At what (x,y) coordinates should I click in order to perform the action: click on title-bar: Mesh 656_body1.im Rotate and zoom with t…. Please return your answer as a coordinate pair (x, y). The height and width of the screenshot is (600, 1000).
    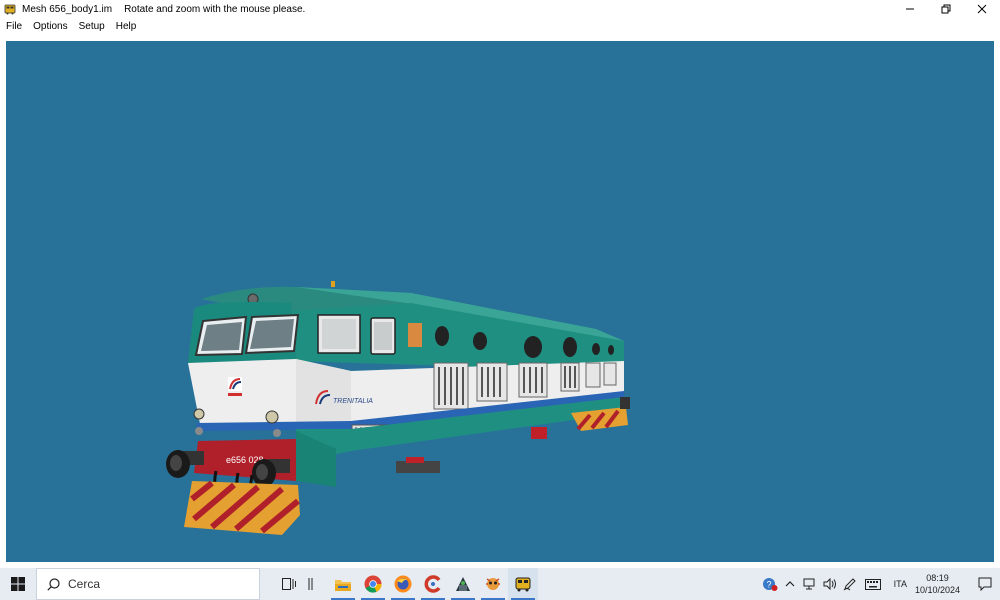
    Looking at the image, I should click on (500, 9).